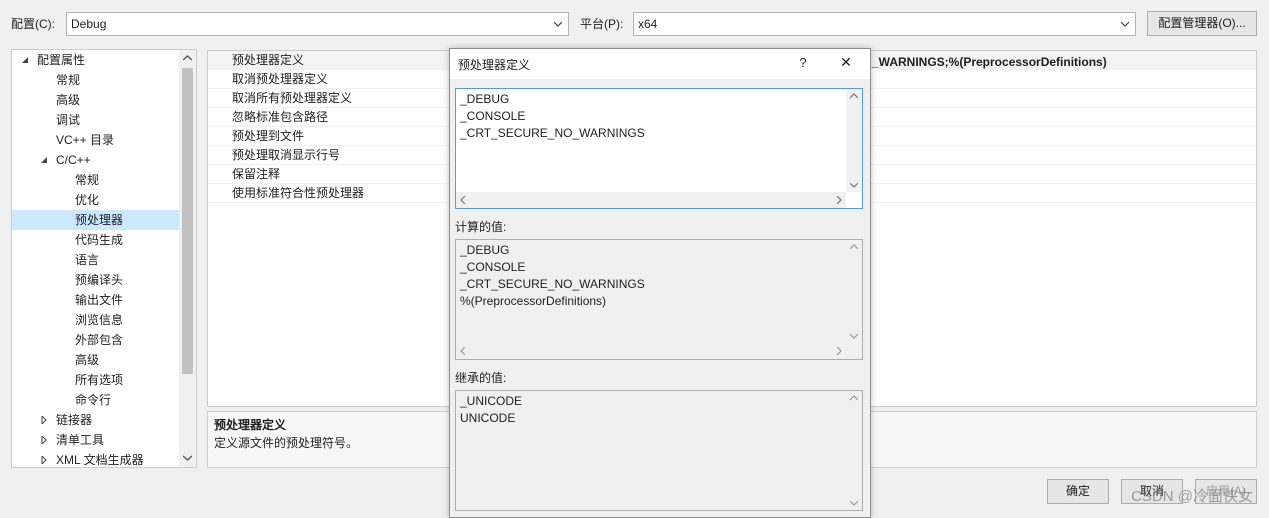  Describe the element at coordinates (61, 60) in the screenshot. I see `tree-item-label: 配置属性` at that location.